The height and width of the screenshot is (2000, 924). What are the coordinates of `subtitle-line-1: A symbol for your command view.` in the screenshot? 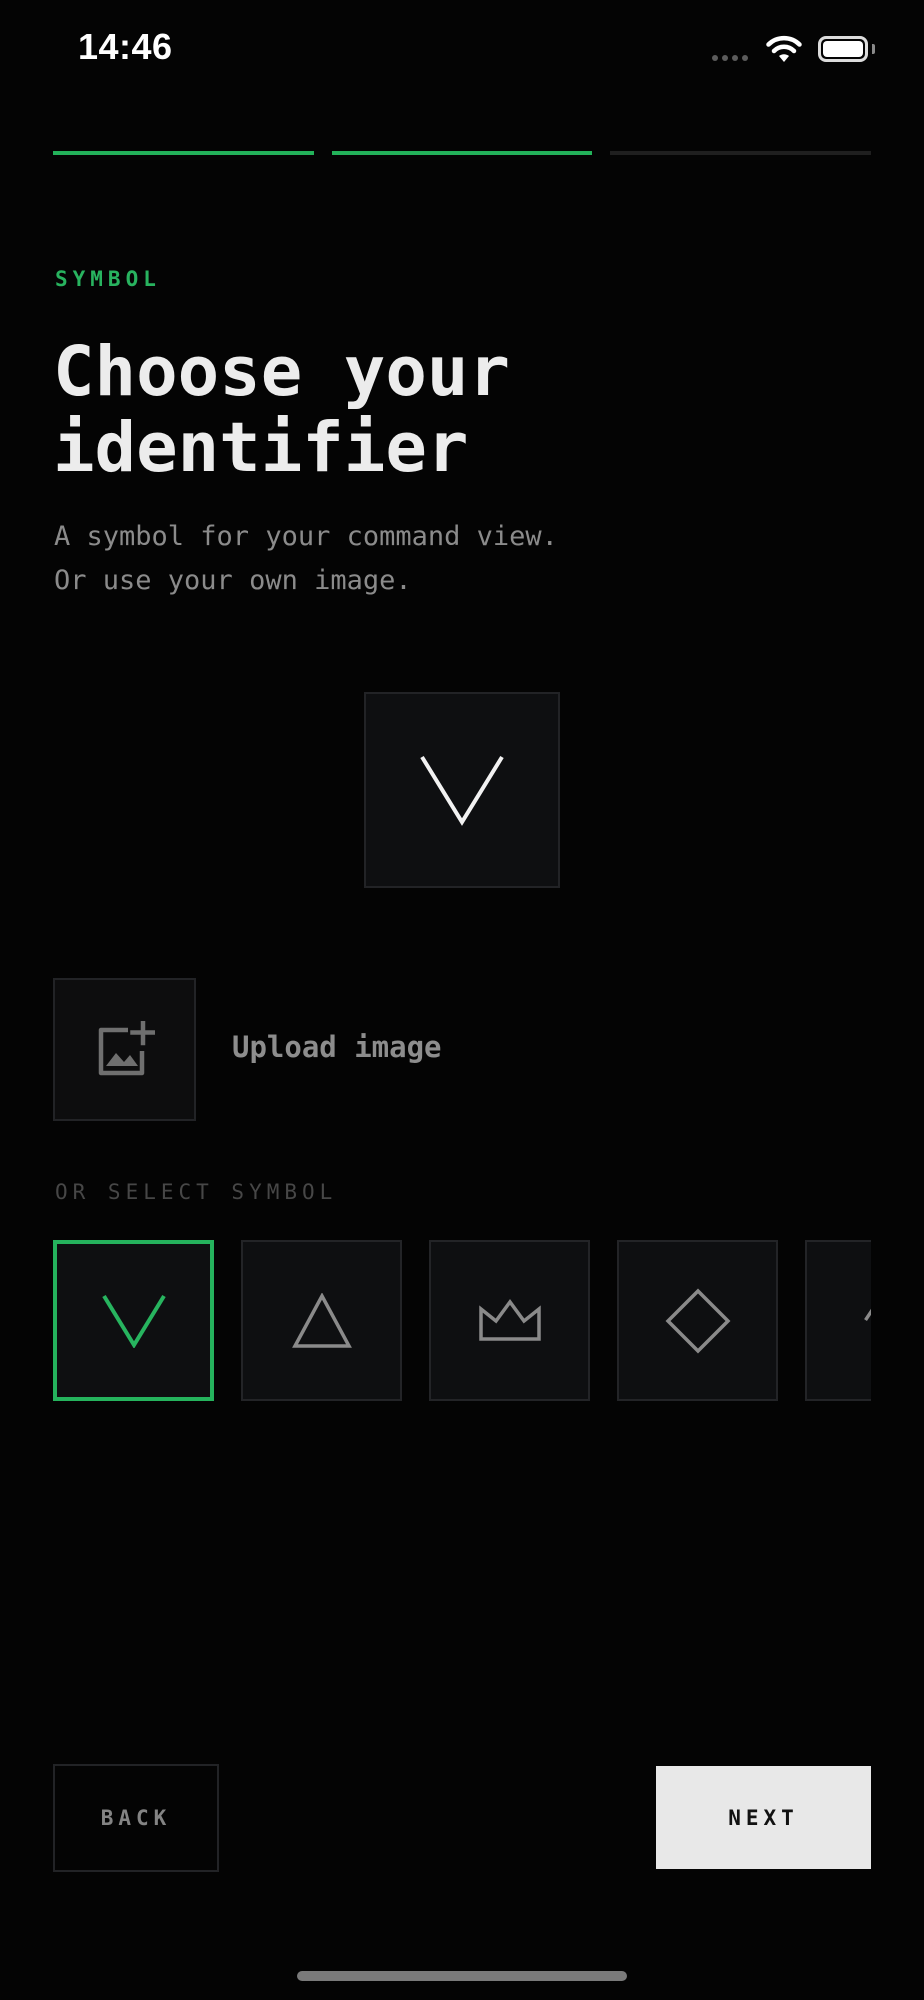 It's located at (306, 536).